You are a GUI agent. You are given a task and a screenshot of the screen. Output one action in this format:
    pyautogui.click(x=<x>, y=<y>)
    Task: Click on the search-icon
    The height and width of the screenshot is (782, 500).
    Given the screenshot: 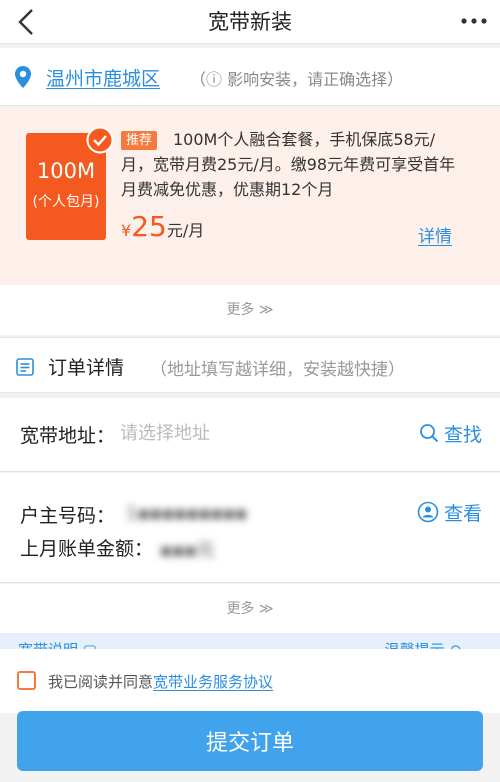 What is the action you would take?
    pyautogui.click(x=429, y=433)
    